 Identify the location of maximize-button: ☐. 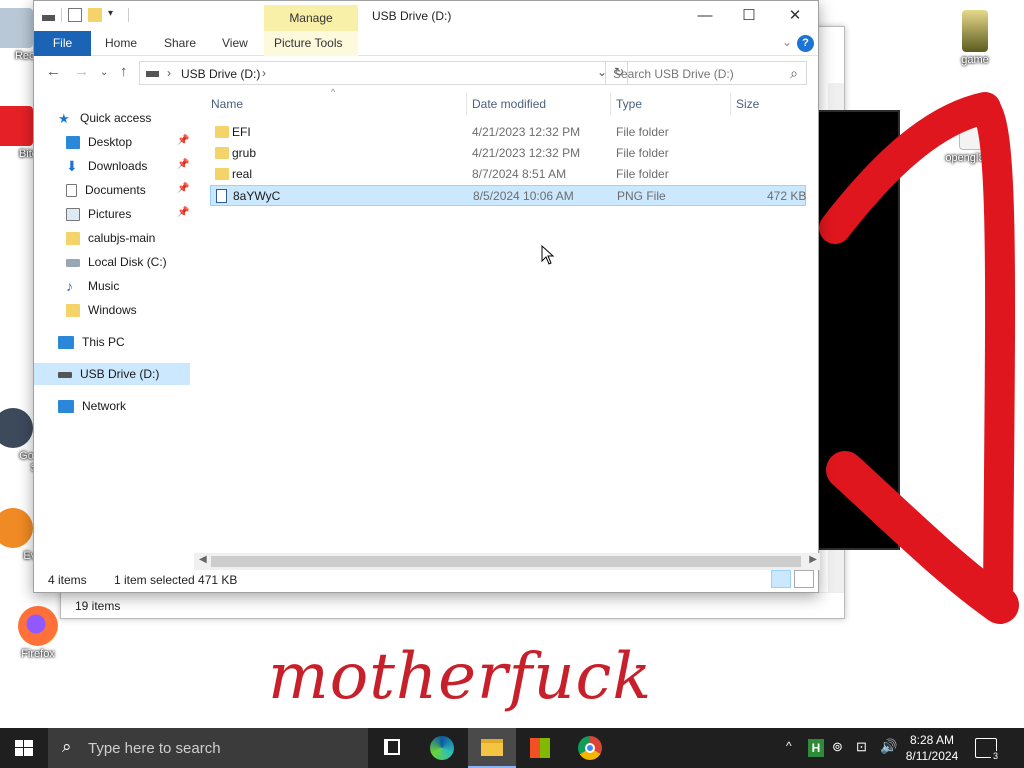
(749, 16).